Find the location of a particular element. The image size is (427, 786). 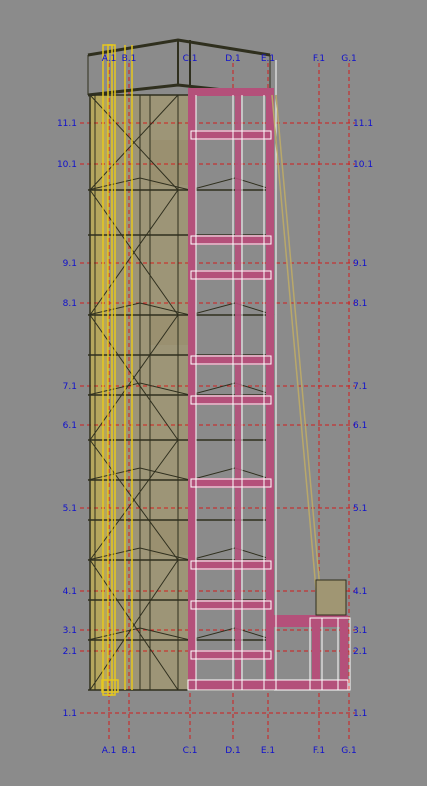

axis-label-bottom: B.1 is located at coordinates (129, 751).